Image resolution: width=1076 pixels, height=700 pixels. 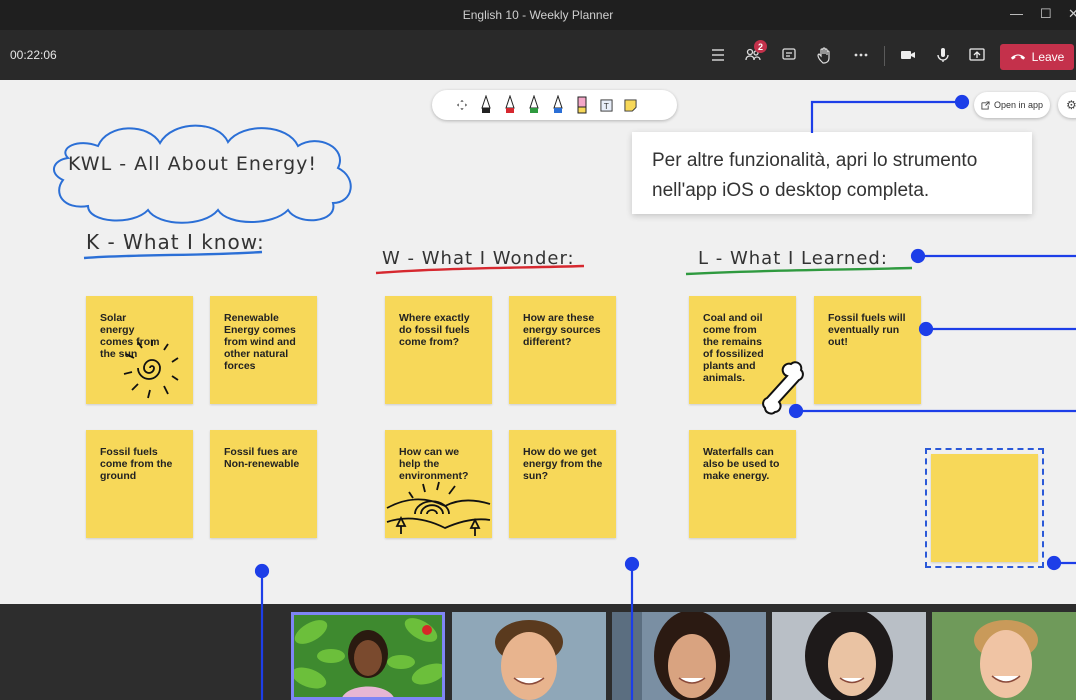 What do you see at coordinates (1048, 57) in the screenshot?
I see `leave-label: Leave` at bounding box center [1048, 57].